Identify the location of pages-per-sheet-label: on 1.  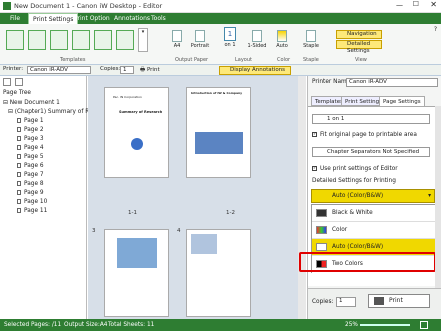
(230, 45).